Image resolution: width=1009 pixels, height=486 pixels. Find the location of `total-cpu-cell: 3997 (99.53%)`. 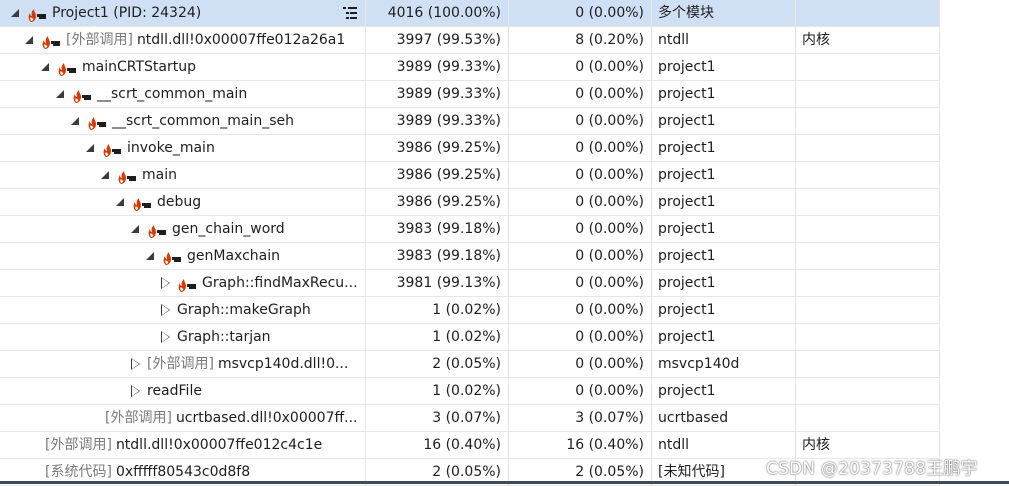

total-cpu-cell: 3997 (99.53%) is located at coordinates (437, 40).